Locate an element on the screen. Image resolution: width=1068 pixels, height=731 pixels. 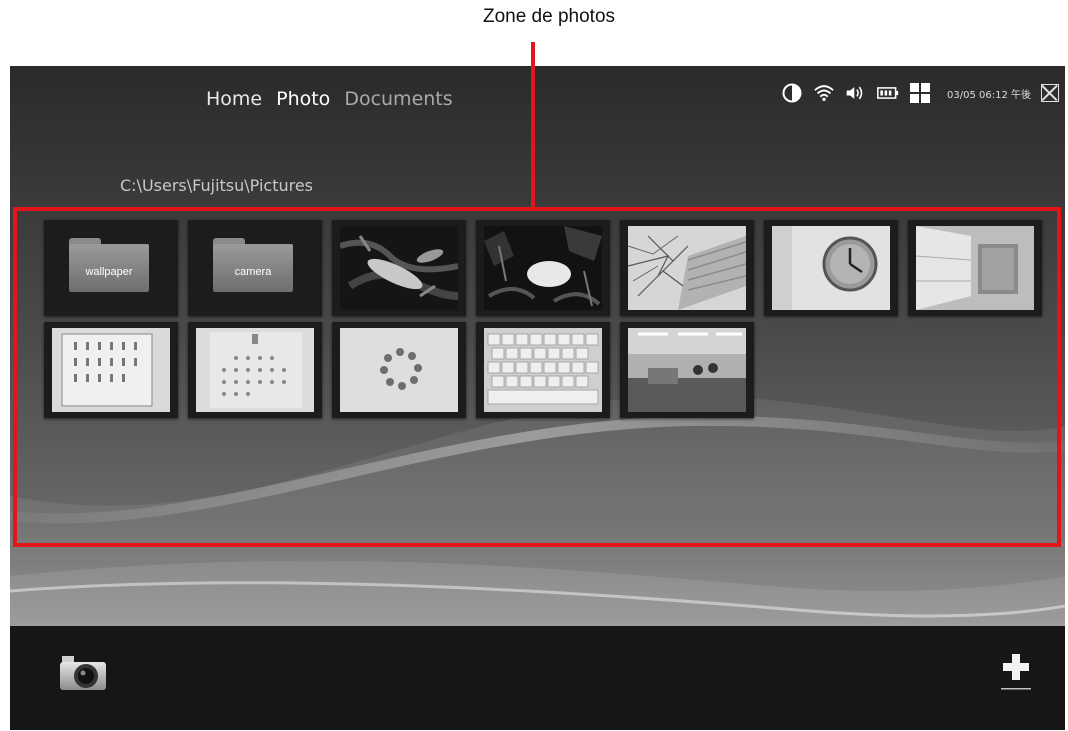
folder-label: camera is located at coordinates (253, 272).